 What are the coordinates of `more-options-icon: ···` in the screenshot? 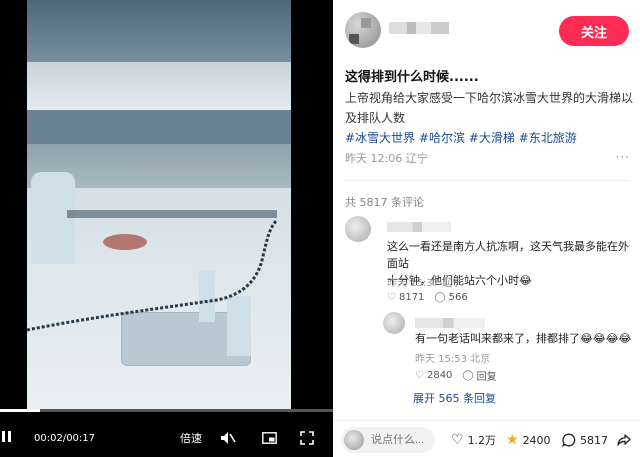 It's located at (623, 157).